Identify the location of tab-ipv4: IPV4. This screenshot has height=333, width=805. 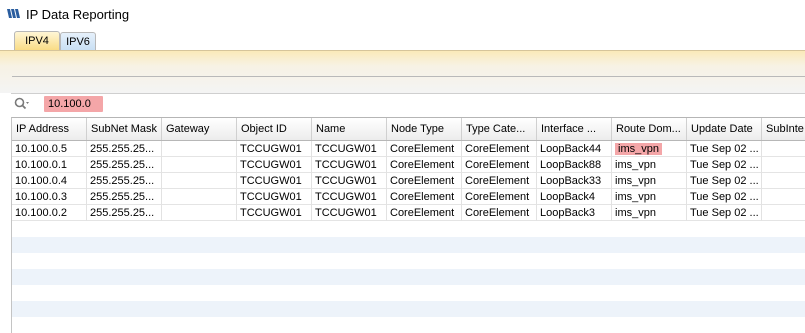
(37, 40).